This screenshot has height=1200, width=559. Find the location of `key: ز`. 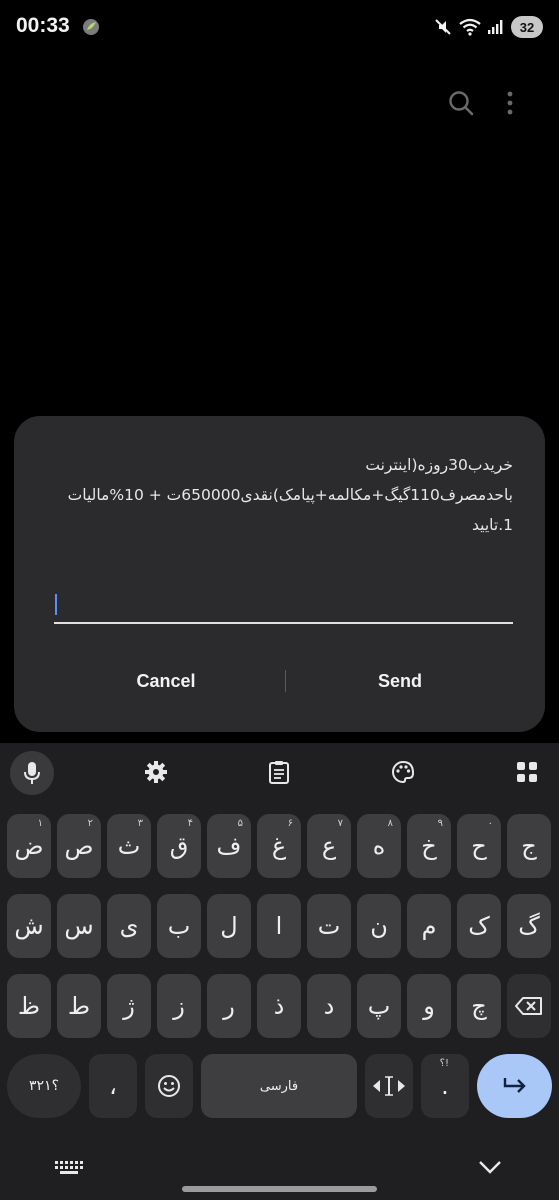

key: ز is located at coordinates (179, 1006).